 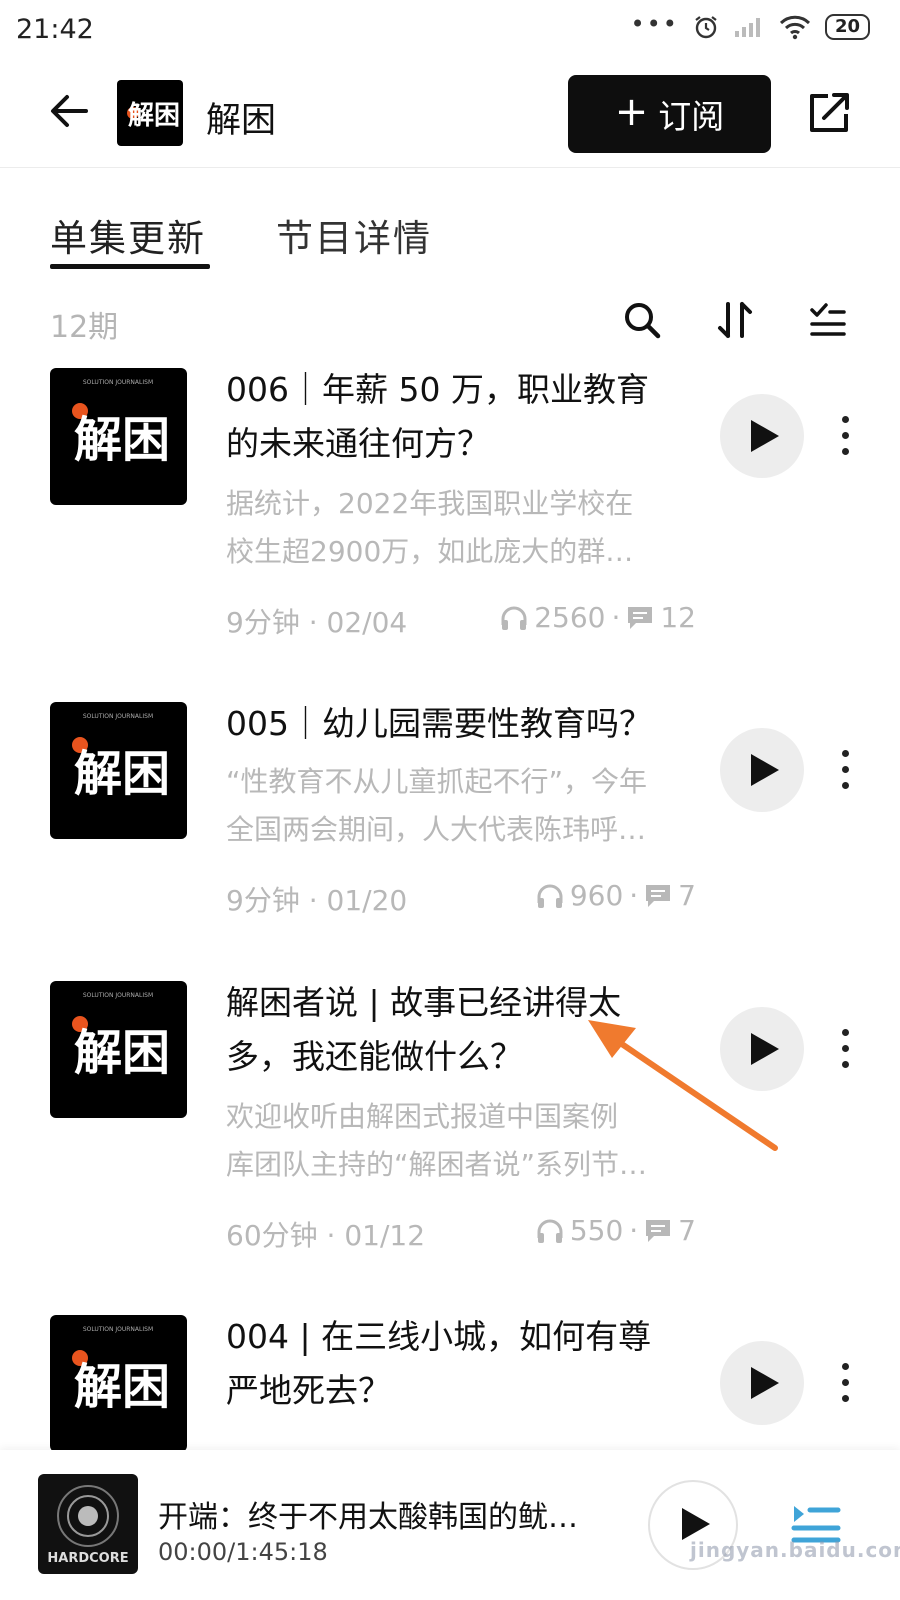 What do you see at coordinates (596, 1230) in the screenshot?
I see `play-count: 550` at bounding box center [596, 1230].